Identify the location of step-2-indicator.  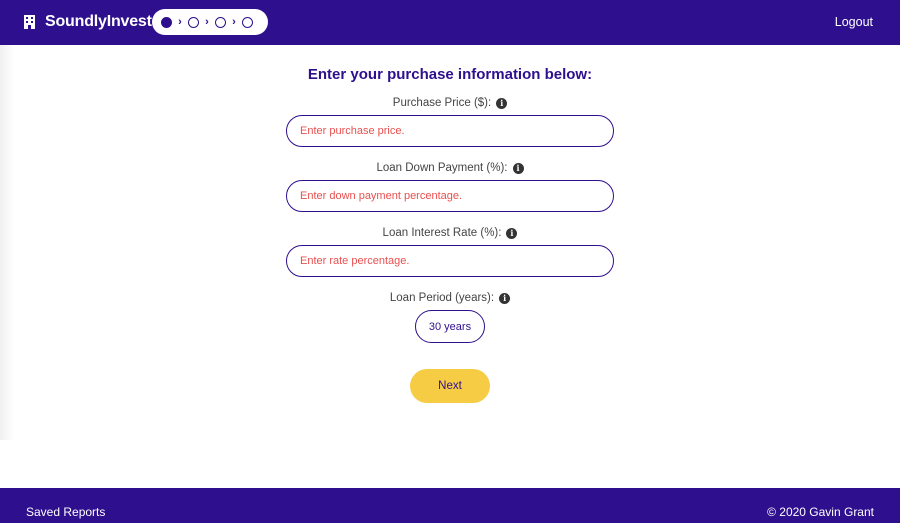
(193, 22).